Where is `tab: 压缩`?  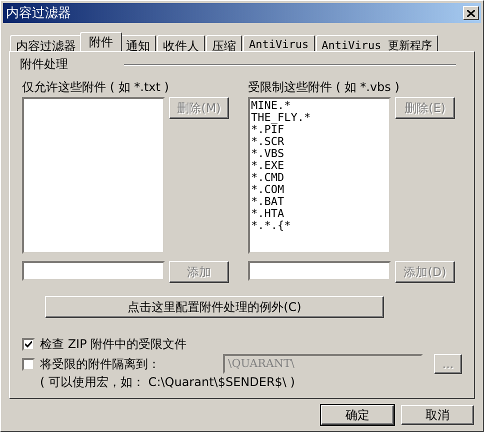 tab: 压缩 is located at coordinates (224, 43).